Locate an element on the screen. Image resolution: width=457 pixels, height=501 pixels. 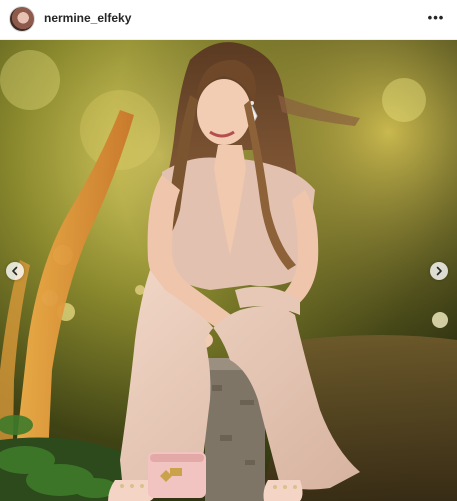
more-options-icon: ••• is located at coordinates (436, 17).